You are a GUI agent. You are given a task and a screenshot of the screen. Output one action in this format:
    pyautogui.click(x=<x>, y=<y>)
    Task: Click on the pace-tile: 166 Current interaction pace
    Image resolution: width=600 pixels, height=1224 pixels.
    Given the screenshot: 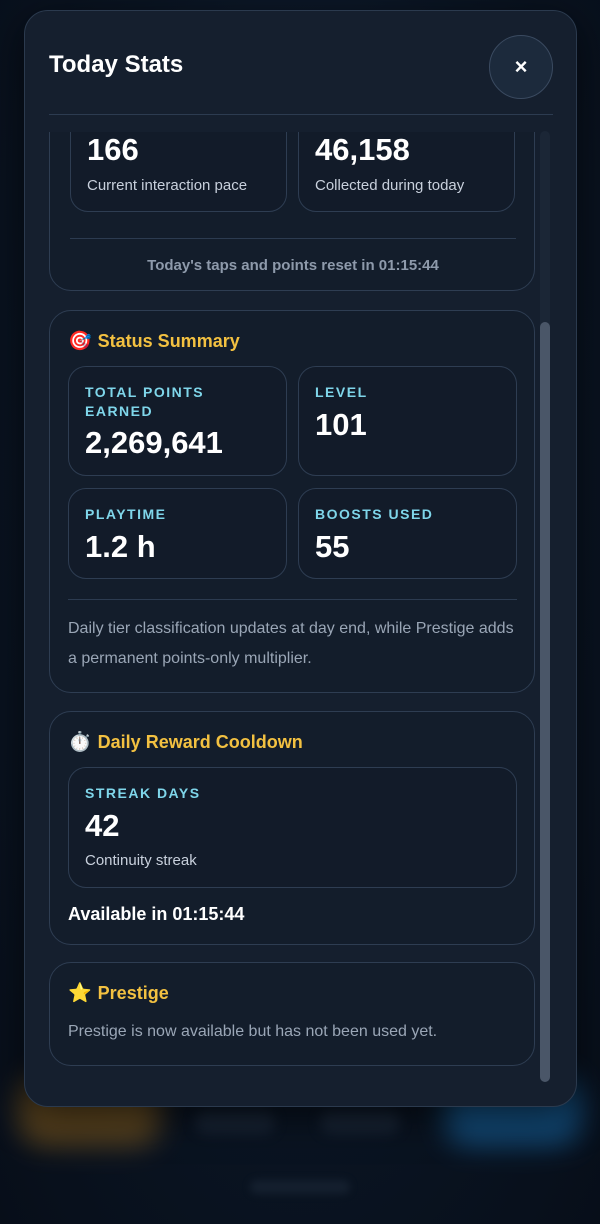 What is the action you would take?
    pyautogui.click(x=178, y=172)
    